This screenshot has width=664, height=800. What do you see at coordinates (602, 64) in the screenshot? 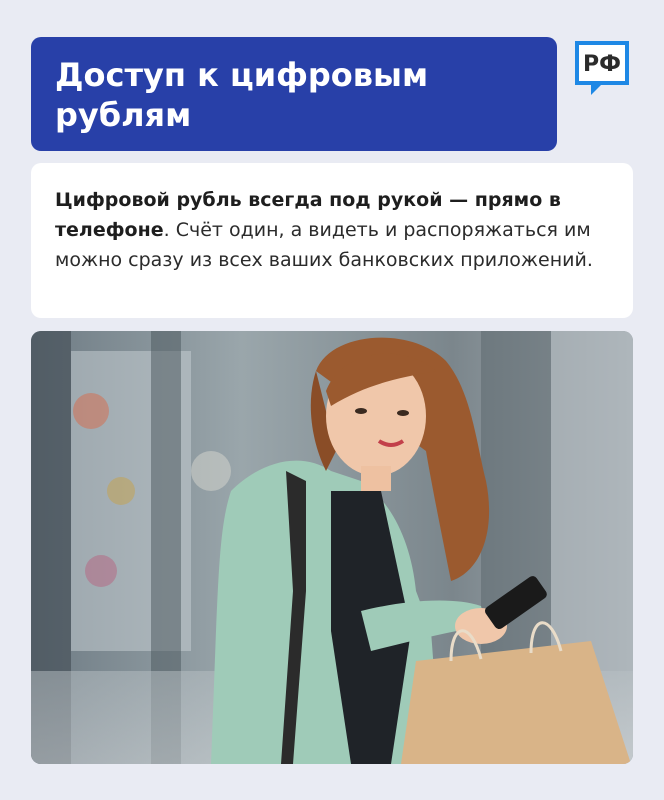
I see `logo-text: РФ` at bounding box center [602, 64].